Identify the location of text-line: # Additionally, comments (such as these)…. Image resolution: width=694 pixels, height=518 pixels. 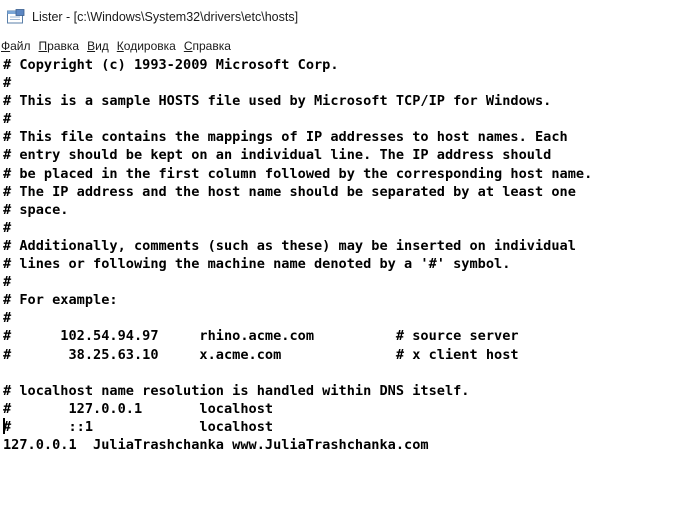
(289, 245).